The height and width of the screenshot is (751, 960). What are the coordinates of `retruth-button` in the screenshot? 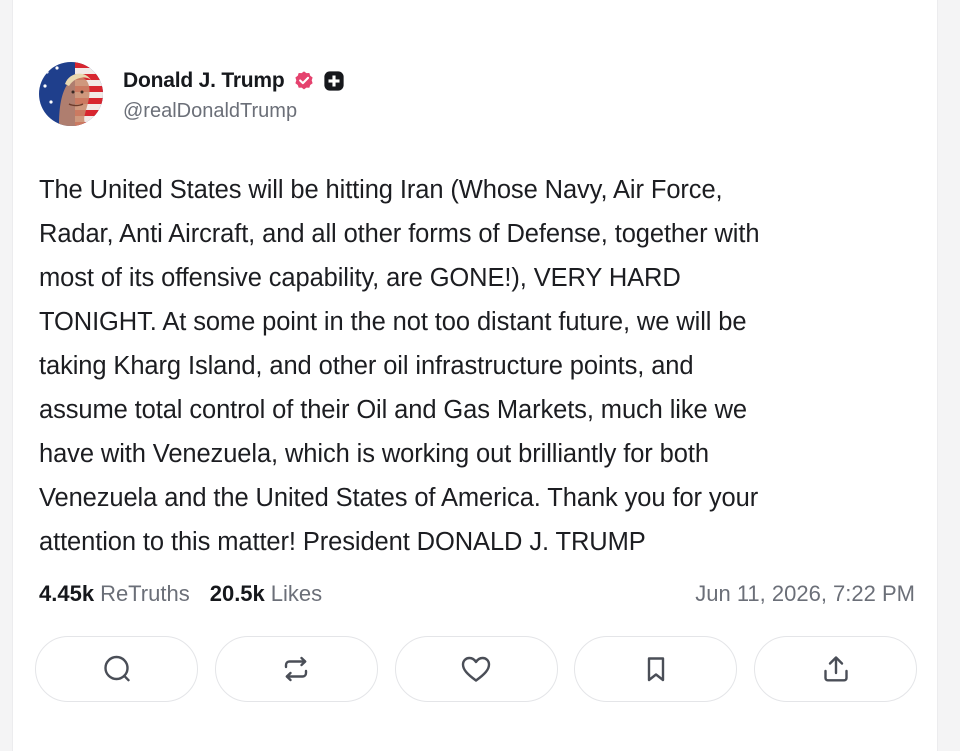 It's located at (296, 669).